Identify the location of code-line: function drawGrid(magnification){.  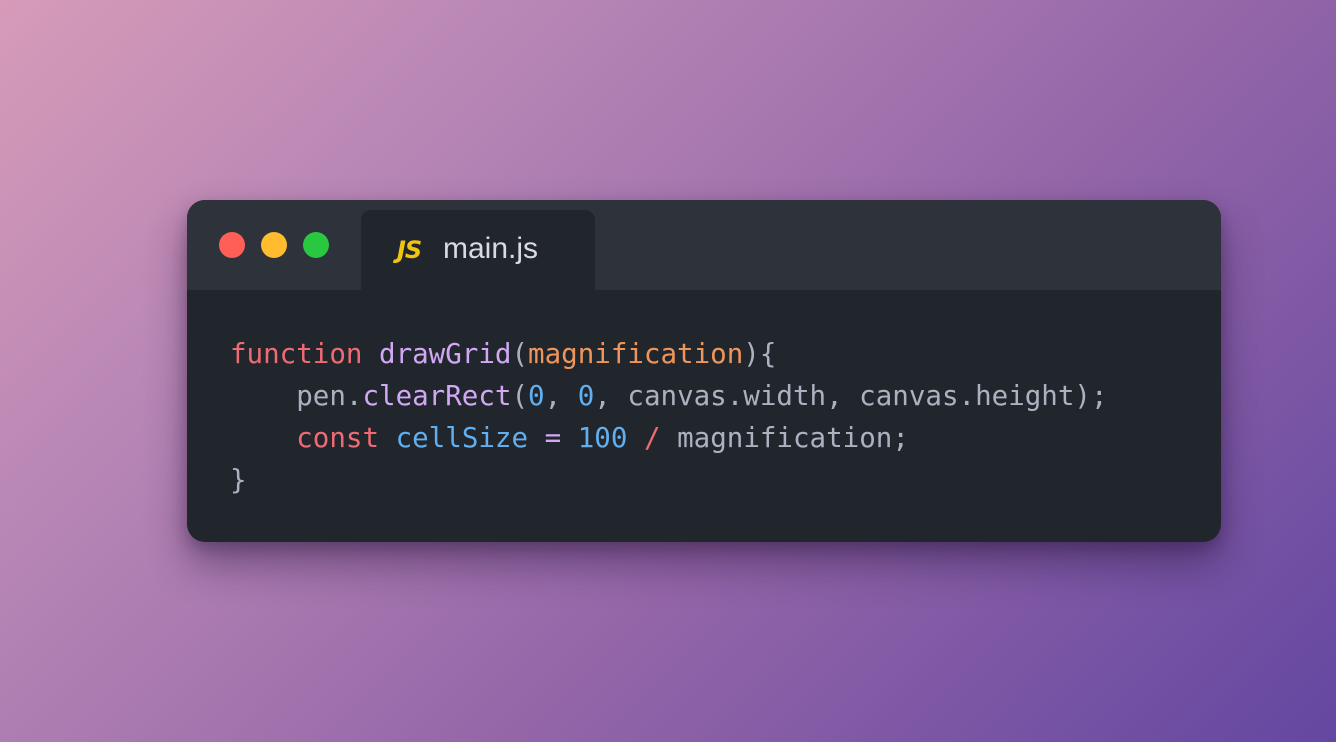
(669, 354).